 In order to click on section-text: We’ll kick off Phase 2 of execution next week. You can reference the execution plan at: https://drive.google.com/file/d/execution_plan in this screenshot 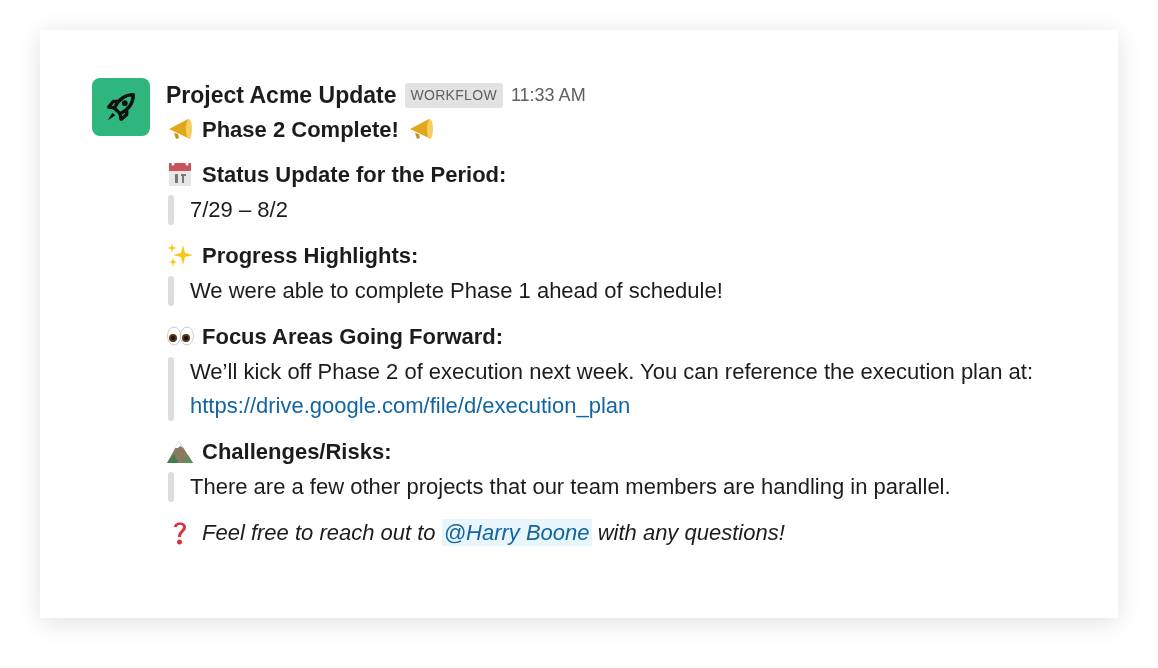, I will do `click(612, 388)`.